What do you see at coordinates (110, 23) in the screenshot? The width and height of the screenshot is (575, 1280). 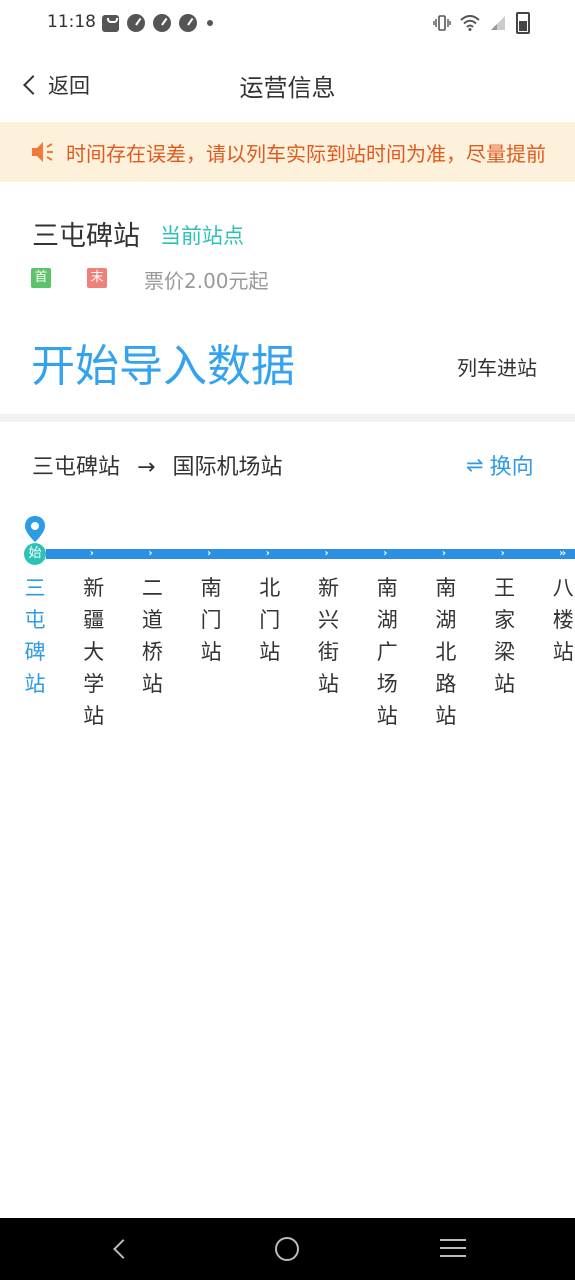 I see `shopping-bag-icon` at bounding box center [110, 23].